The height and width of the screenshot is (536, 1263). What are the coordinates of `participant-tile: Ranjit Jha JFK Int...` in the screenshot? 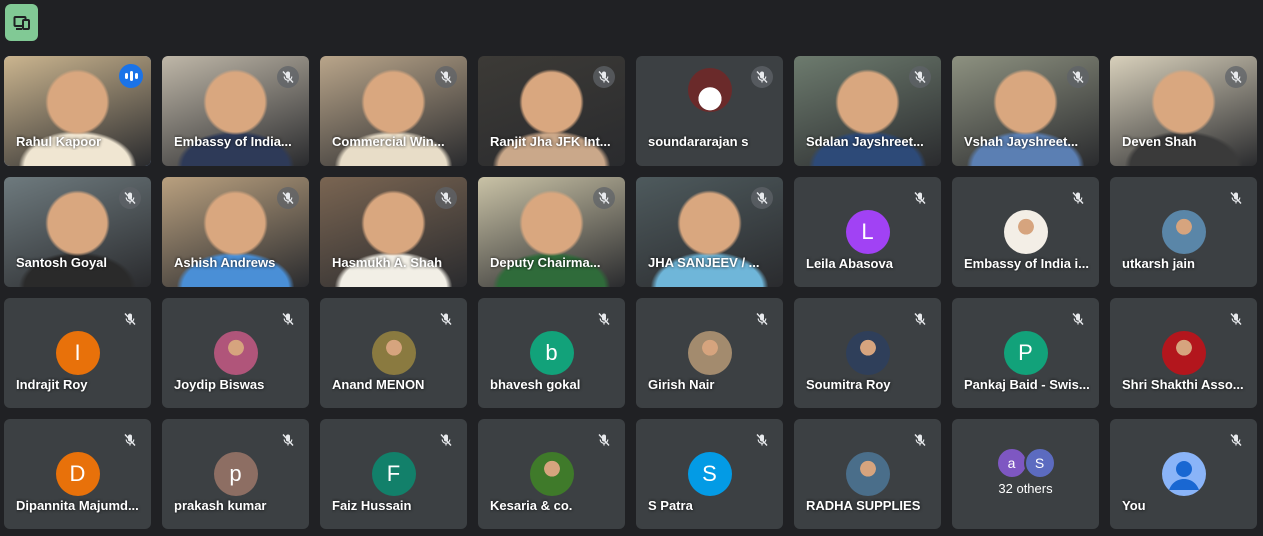 It's located at (551, 111).